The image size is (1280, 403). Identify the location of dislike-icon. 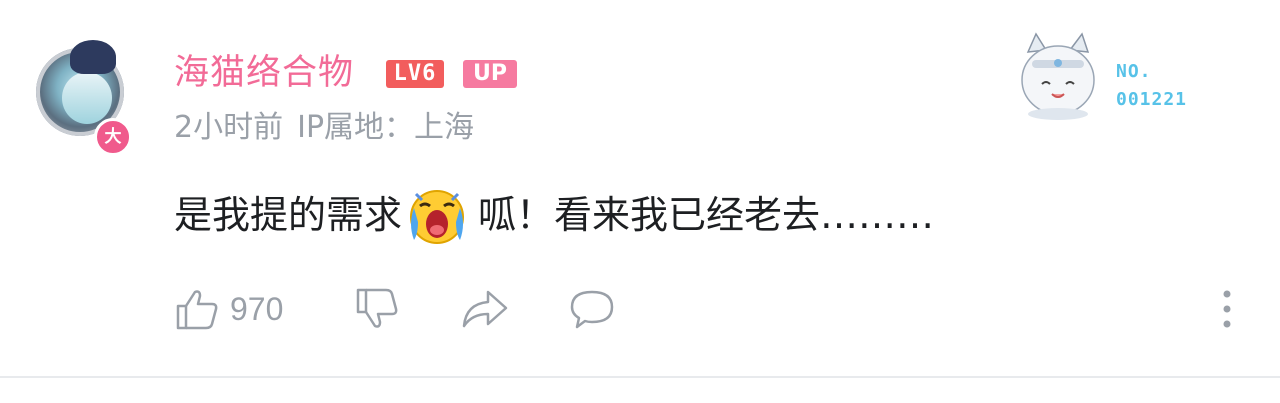
(377, 308).